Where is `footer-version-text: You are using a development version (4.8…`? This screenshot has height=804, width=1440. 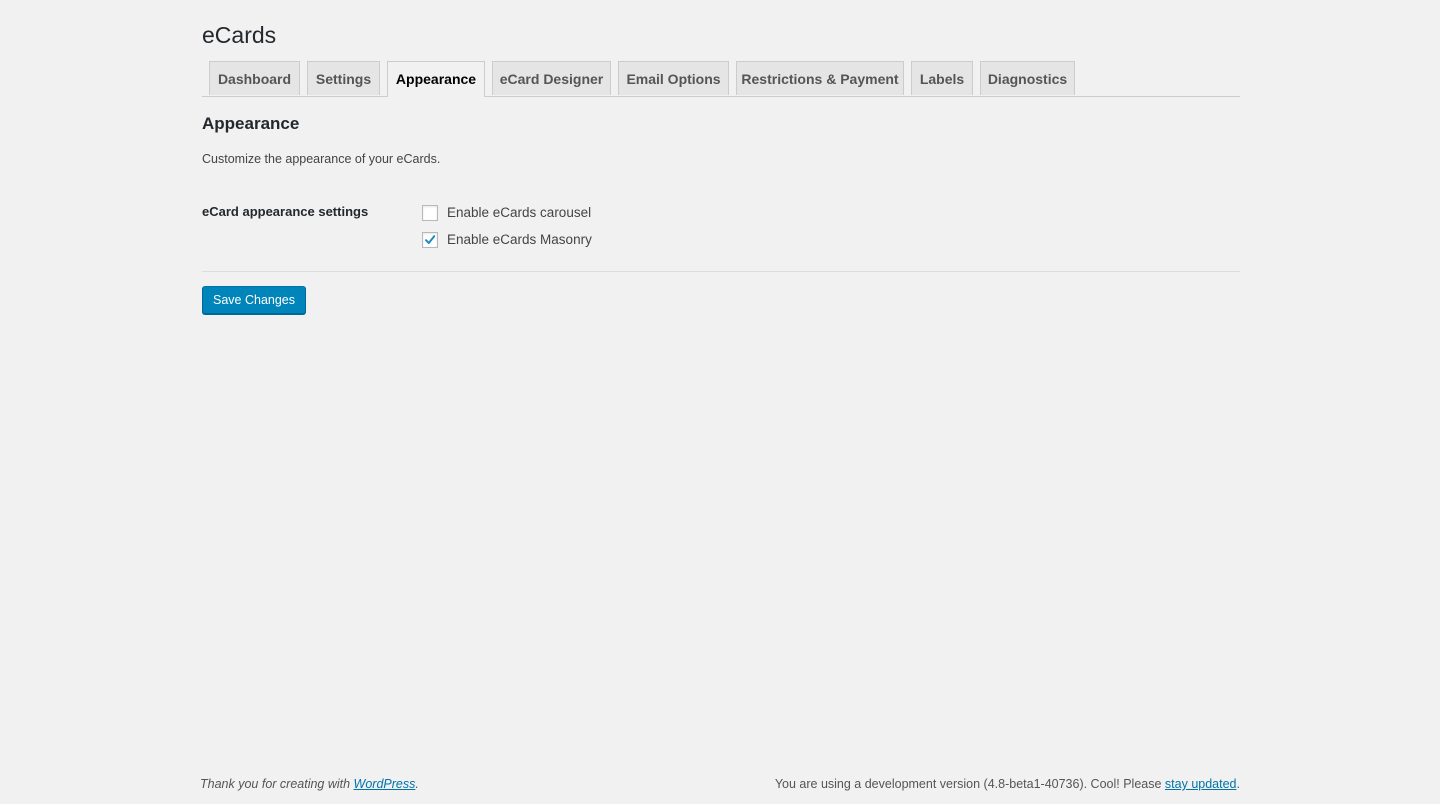 footer-version-text: You are using a development version (4.8… is located at coordinates (969, 784).